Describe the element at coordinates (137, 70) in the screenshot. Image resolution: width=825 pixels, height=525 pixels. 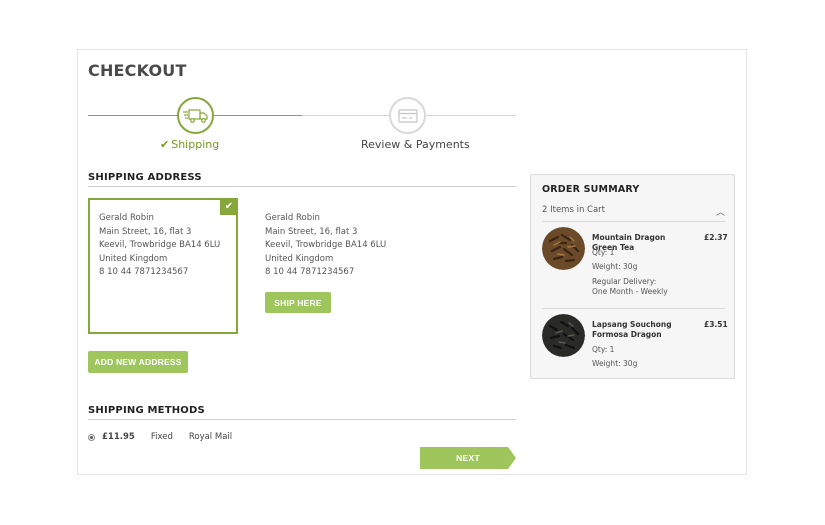
I see `page-title: CHECKOUT` at that location.